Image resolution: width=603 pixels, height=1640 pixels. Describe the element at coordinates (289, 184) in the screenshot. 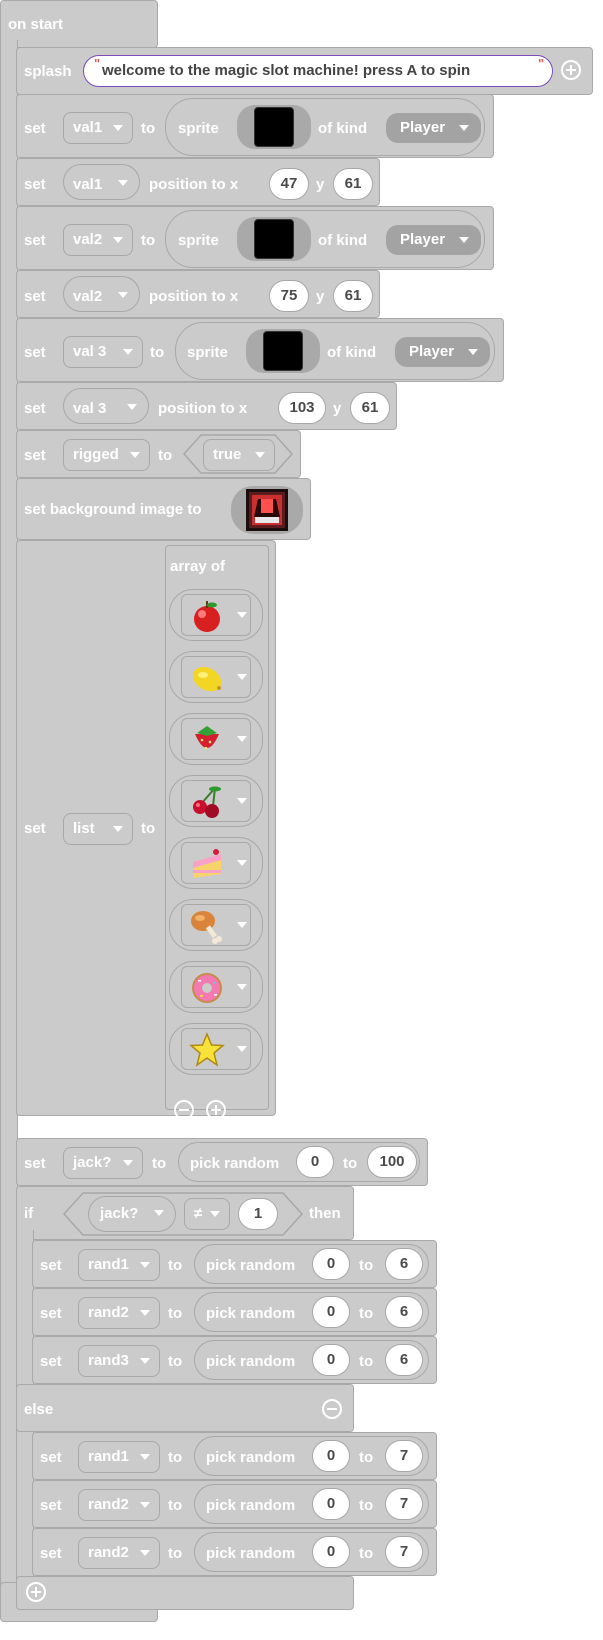

I see `x-input: 47` at that location.